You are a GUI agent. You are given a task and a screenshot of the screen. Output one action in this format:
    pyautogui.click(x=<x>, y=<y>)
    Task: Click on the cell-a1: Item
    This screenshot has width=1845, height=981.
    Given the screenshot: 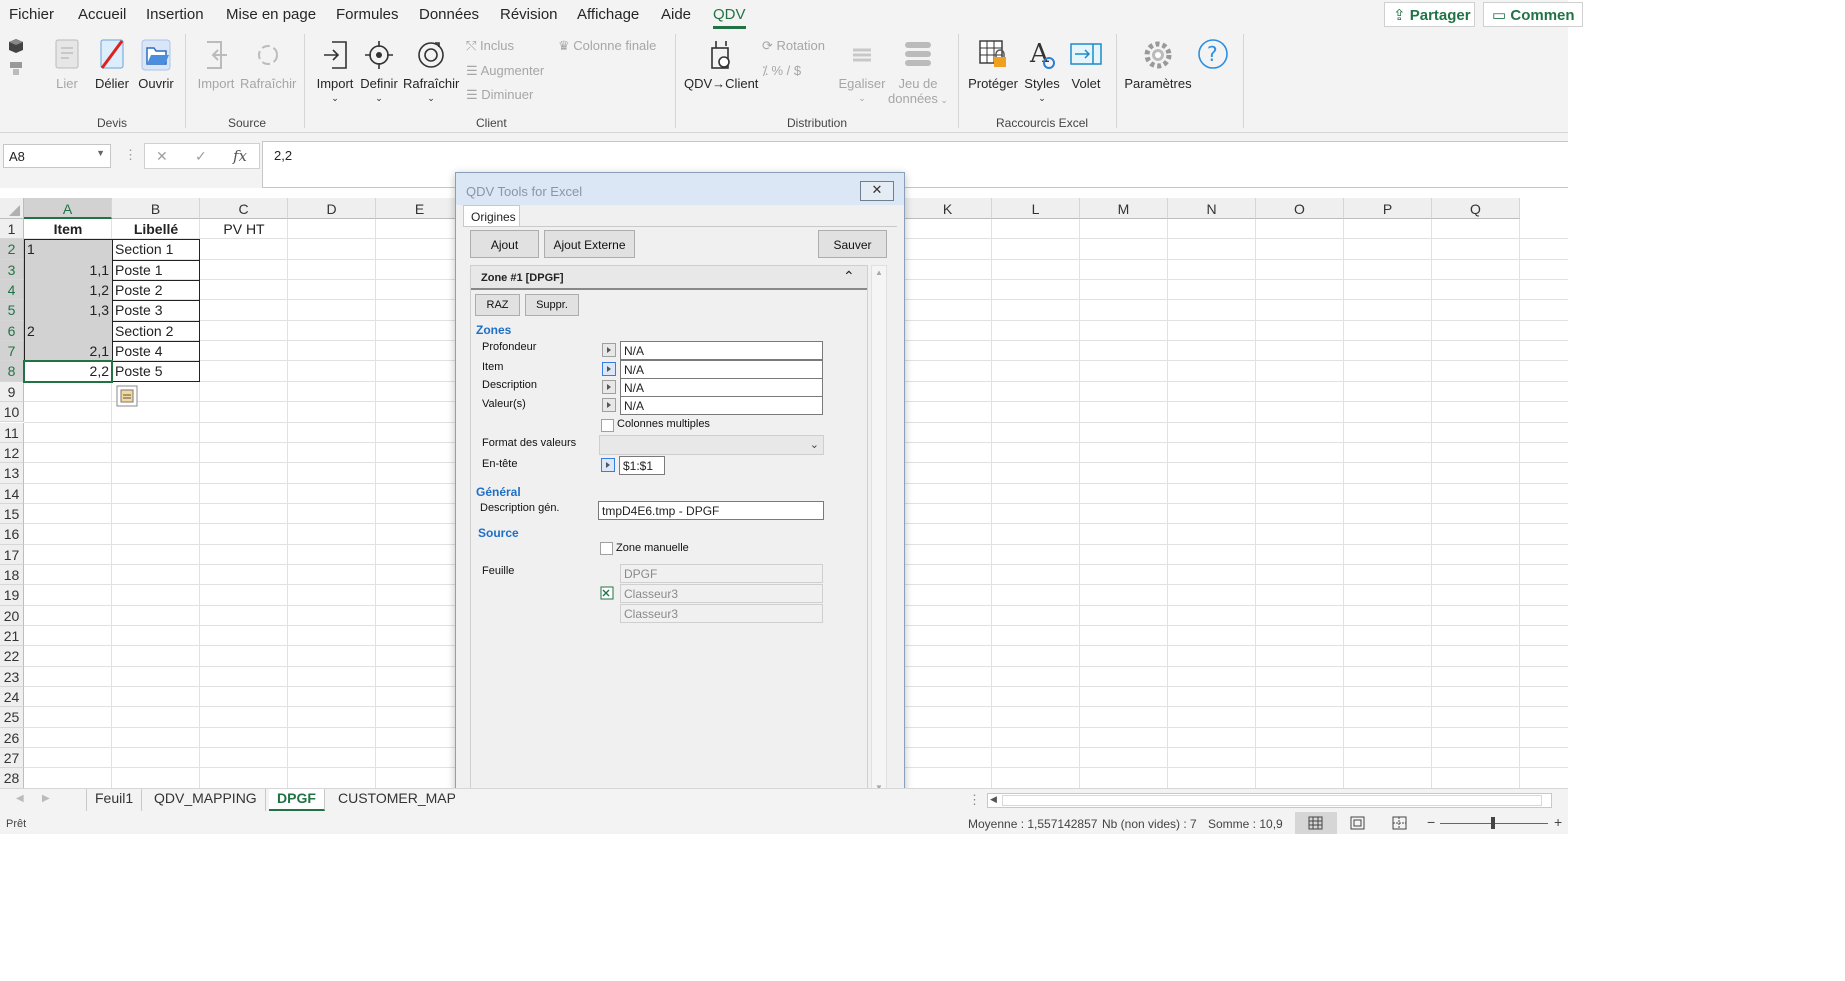 What is the action you would take?
    pyautogui.click(x=68, y=229)
    